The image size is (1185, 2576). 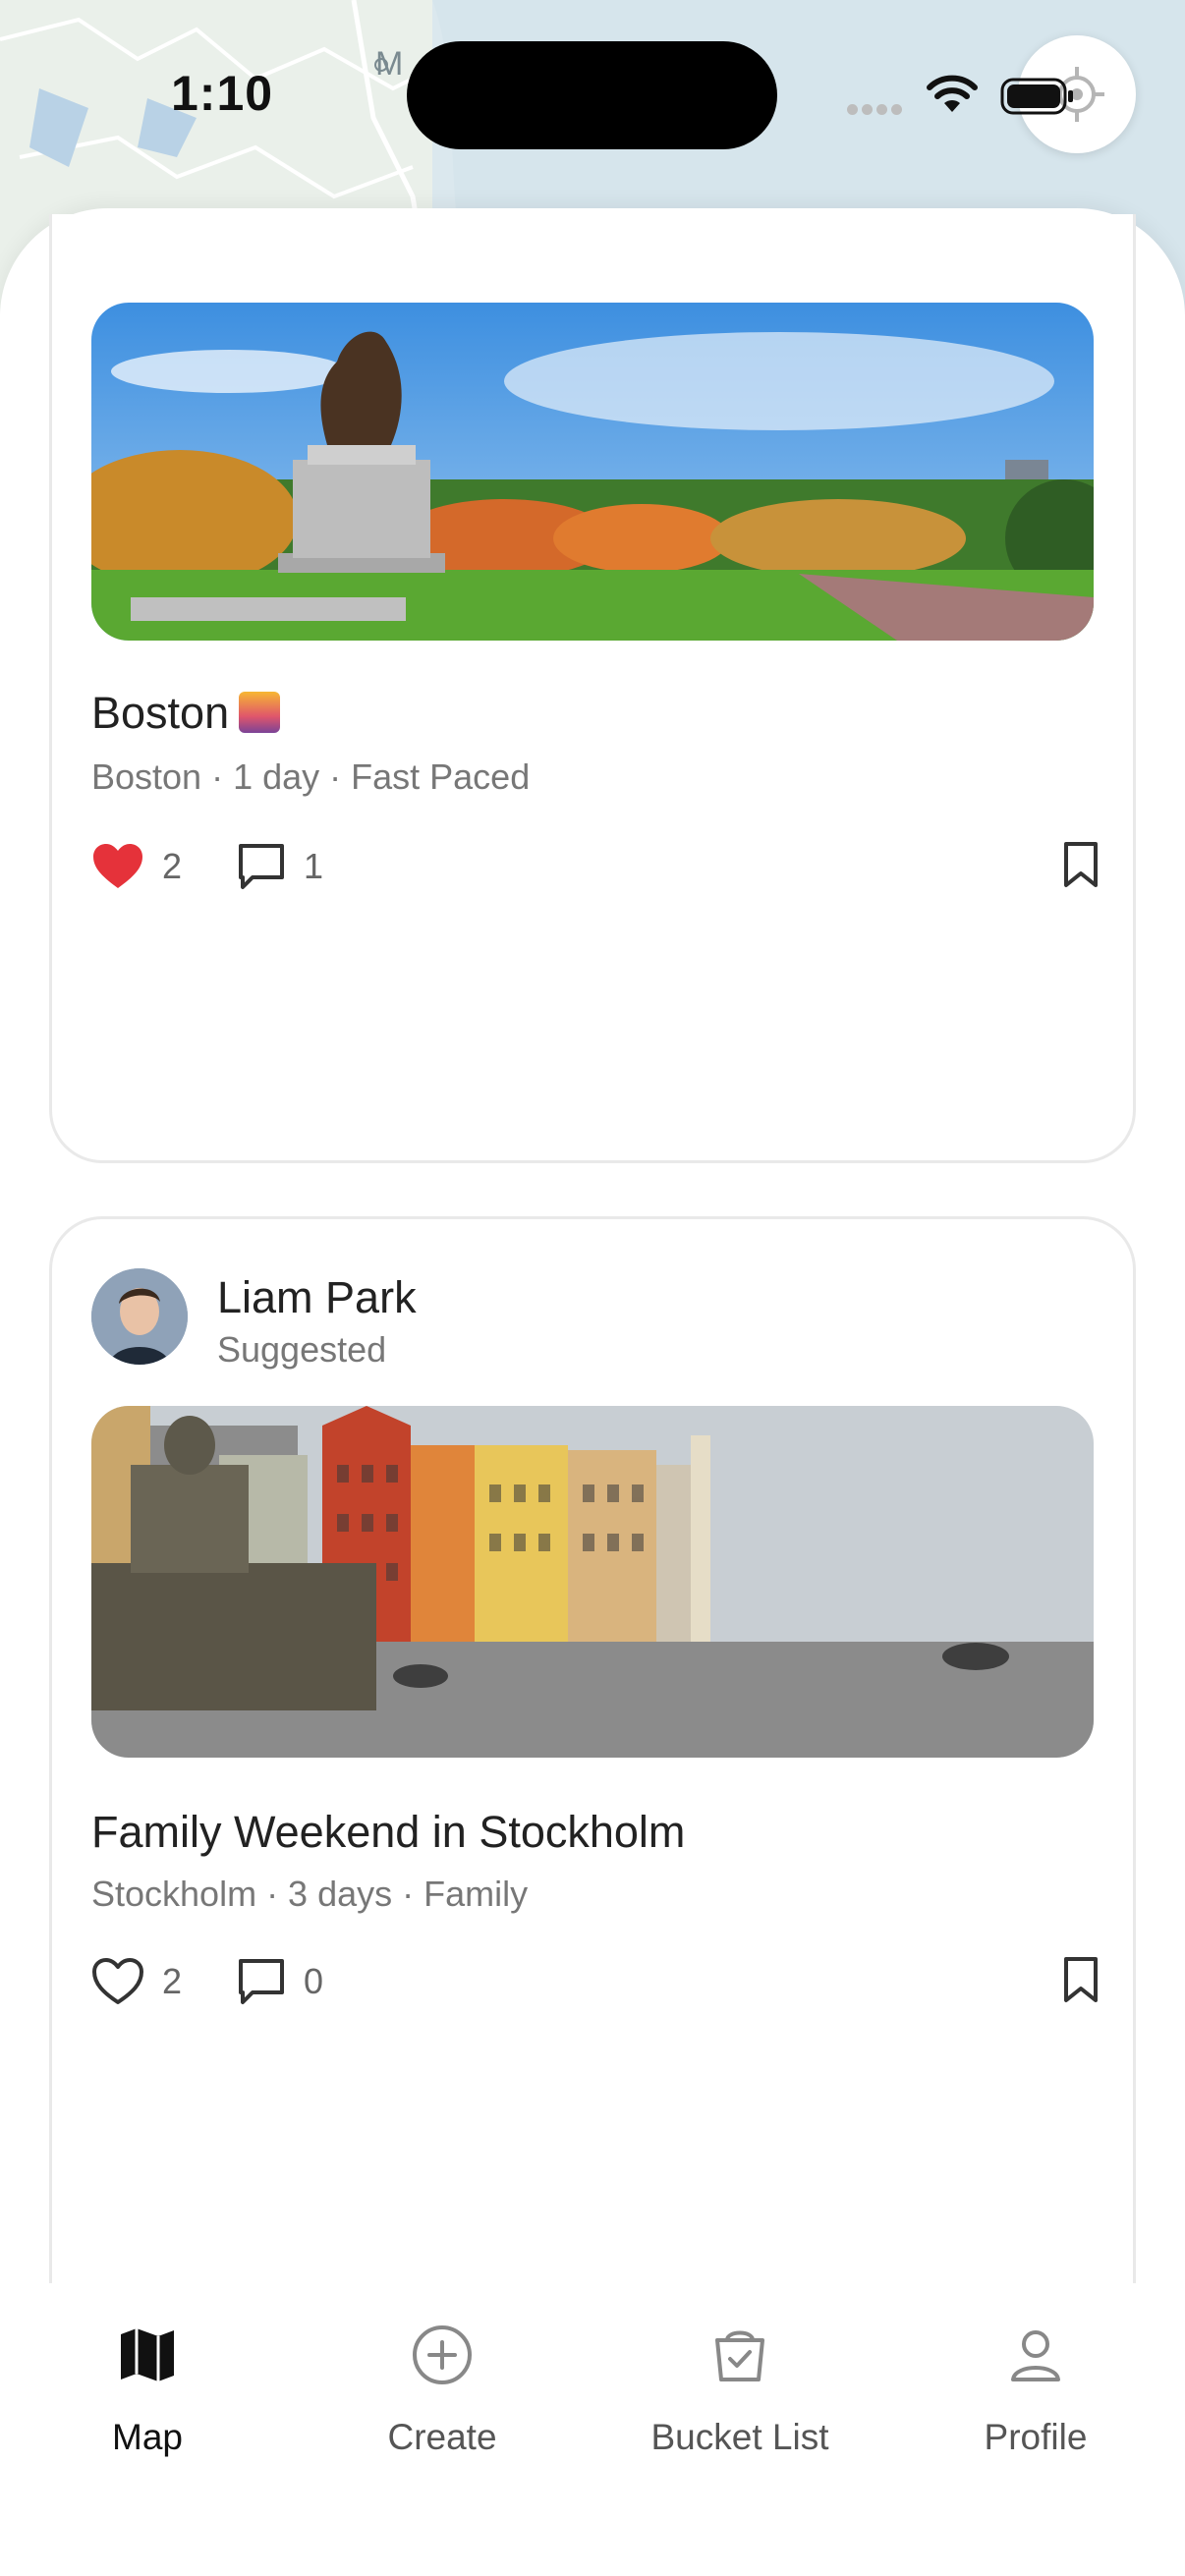 I want to click on post-meta: Stockholm · 3 days · Family, so click(x=310, y=1894).